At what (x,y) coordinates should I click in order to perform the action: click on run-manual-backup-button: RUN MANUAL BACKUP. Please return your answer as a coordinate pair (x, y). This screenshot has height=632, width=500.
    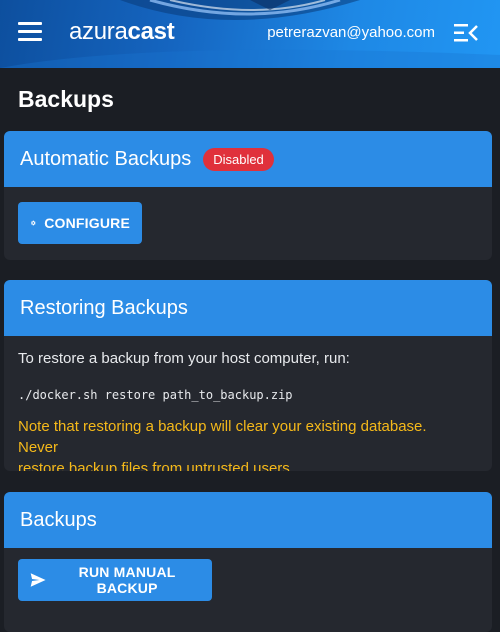
    Looking at the image, I should click on (115, 580).